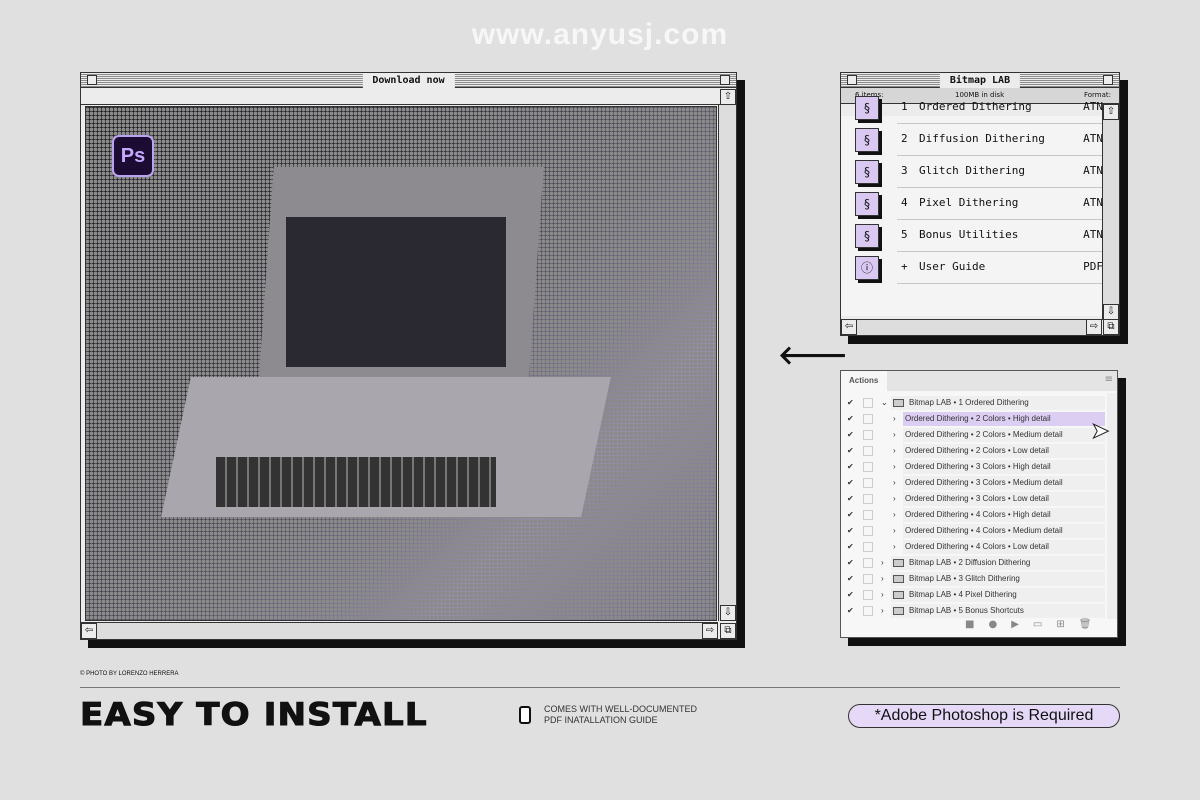 This screenshot has width=1200, height=800. I want to click on new-action-icon: ⊞, so click(1060, 624).